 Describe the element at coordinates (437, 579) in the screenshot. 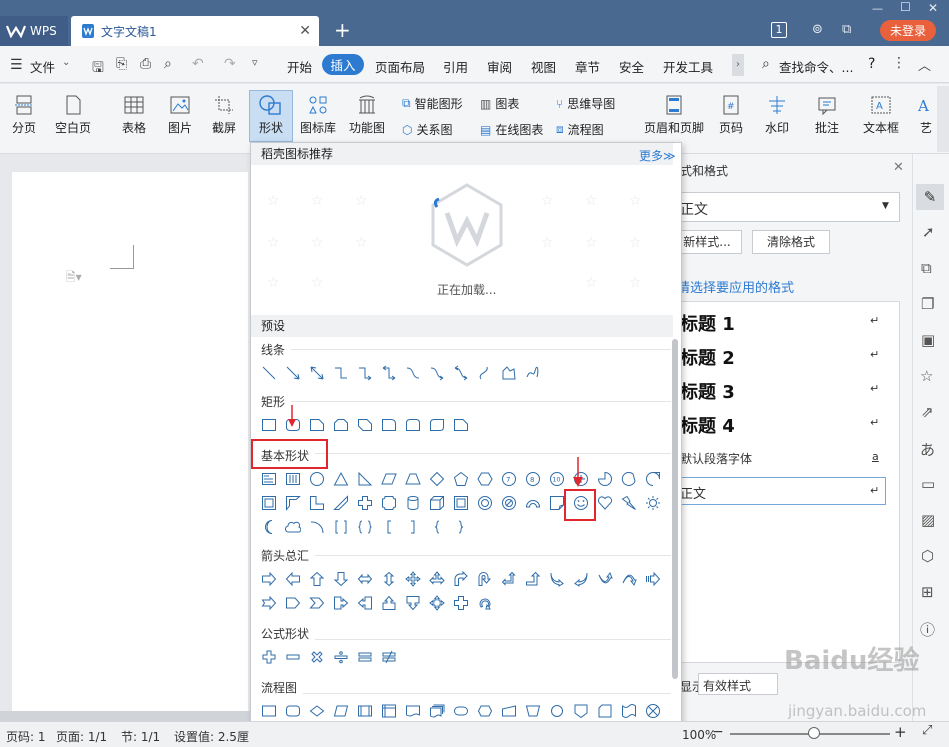

I see `left-right-up-arrow-shape-icon` at that location.